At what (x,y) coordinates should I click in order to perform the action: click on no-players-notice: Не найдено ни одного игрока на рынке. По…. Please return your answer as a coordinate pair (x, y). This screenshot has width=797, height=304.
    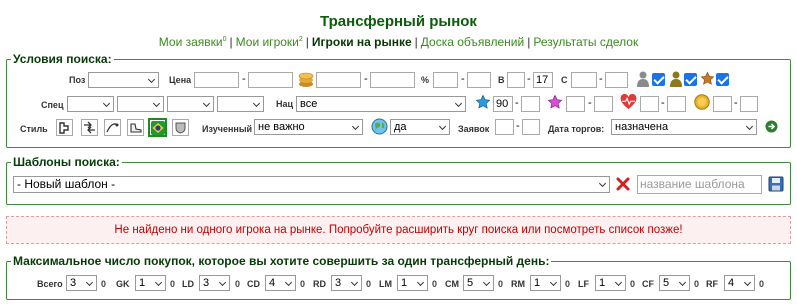
    Looking at the image, I should click on (398, 230).